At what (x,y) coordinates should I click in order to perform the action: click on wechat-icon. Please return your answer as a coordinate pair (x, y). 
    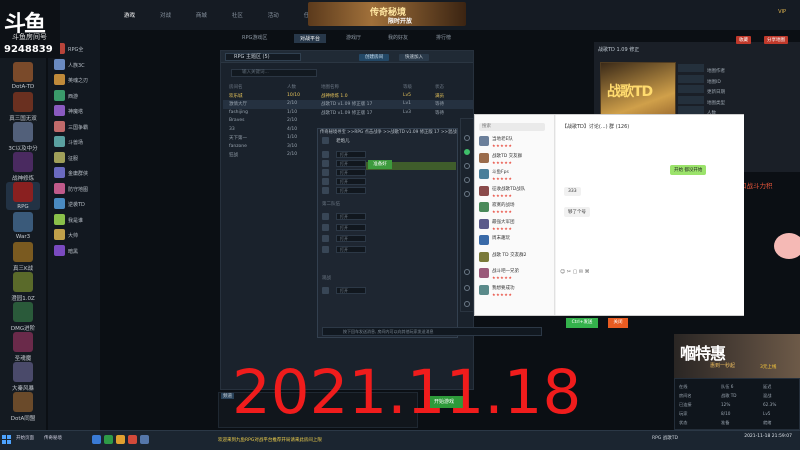
    Looking at the image, I should click on (108, 439).